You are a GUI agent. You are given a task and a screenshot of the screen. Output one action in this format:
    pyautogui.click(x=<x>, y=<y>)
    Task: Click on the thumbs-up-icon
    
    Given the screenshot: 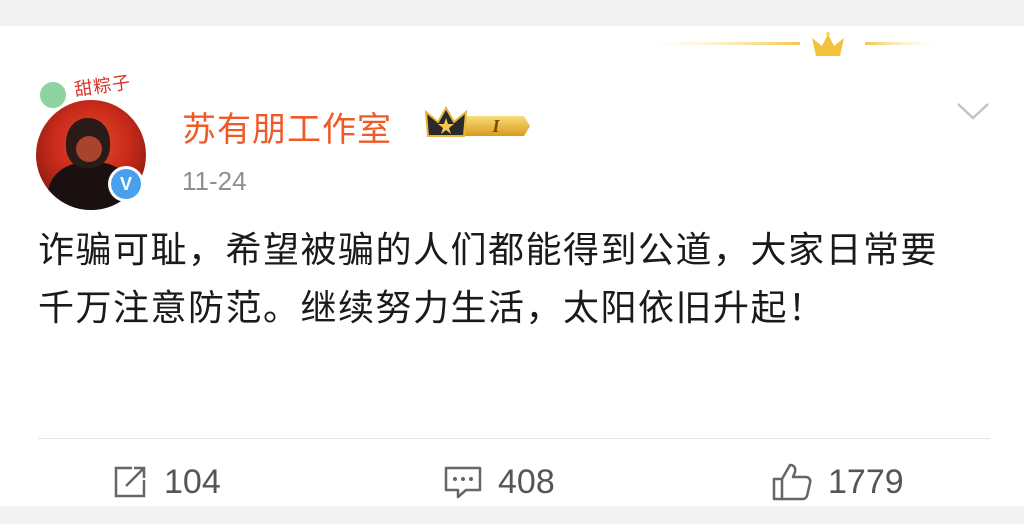 What is the action you would take?
    pyautogui.click(x=792, y=482)
    